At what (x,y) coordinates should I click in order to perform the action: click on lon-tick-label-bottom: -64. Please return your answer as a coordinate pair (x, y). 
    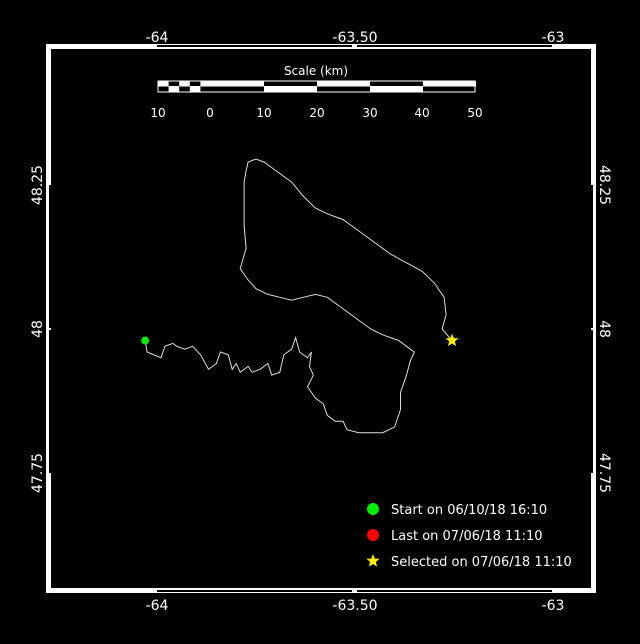
    Looking at the image, I should click on (157, 606).